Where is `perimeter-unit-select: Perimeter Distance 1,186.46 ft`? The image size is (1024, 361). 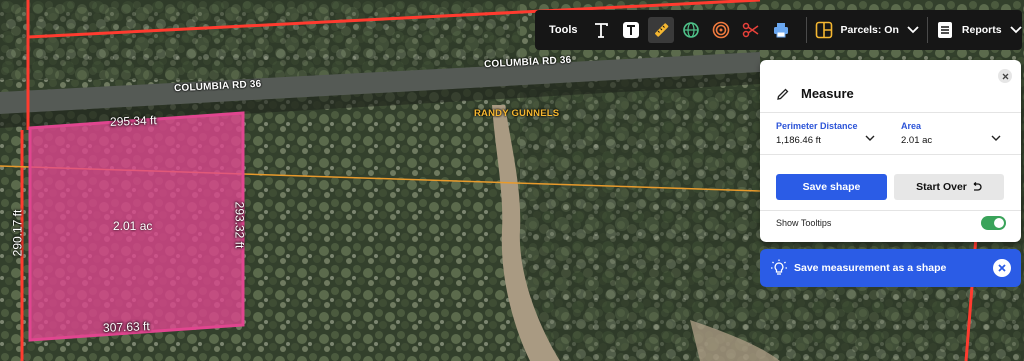
perimeter-unit-select: Perimeter Distance 1,186.46 ft is located at coordinates (828, 133).